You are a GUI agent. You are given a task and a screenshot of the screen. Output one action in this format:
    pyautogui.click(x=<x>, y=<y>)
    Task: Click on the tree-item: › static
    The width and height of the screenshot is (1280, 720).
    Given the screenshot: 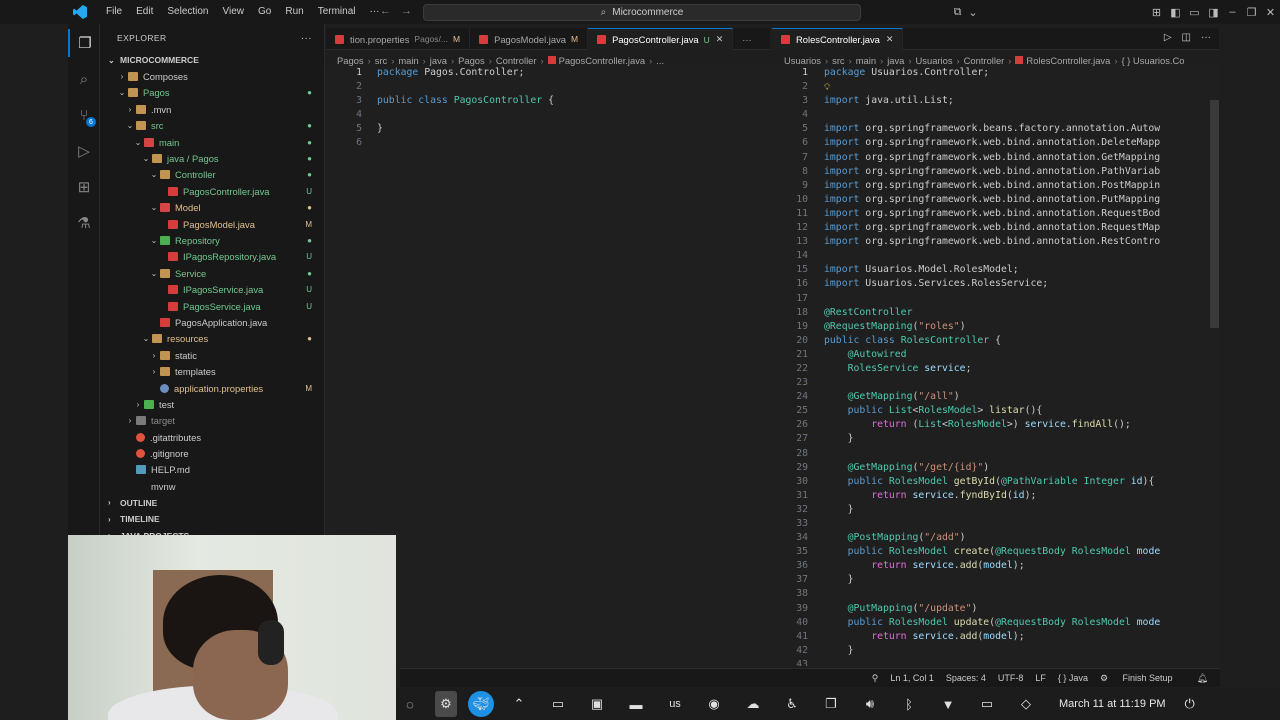 What is the action you would take?
    pyautogui.click(x=212, y=355)
    